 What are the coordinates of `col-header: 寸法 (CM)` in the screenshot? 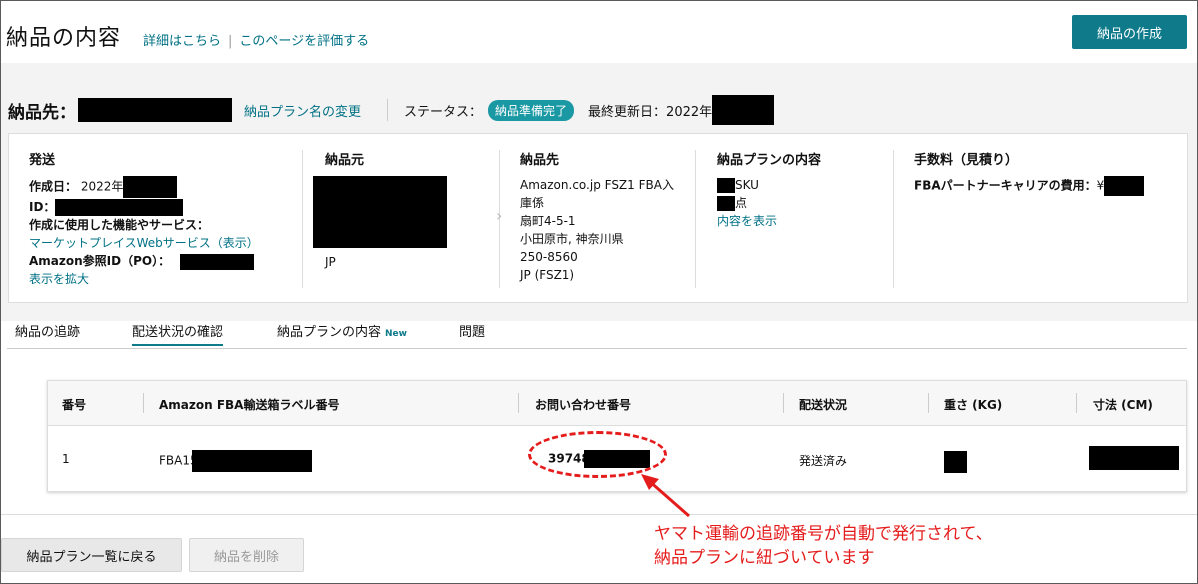 It's located at (1123, 405).